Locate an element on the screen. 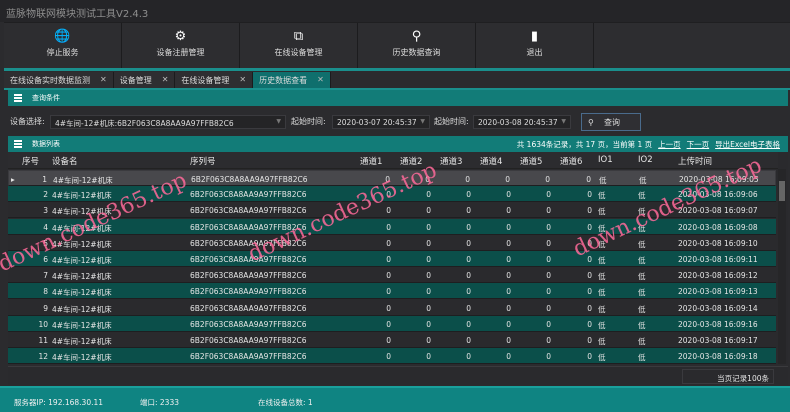 The image size is (790, 412). window-title: 蓝脉物联网模块测试工具V2.4.3 is located at coordinates (395, 11).